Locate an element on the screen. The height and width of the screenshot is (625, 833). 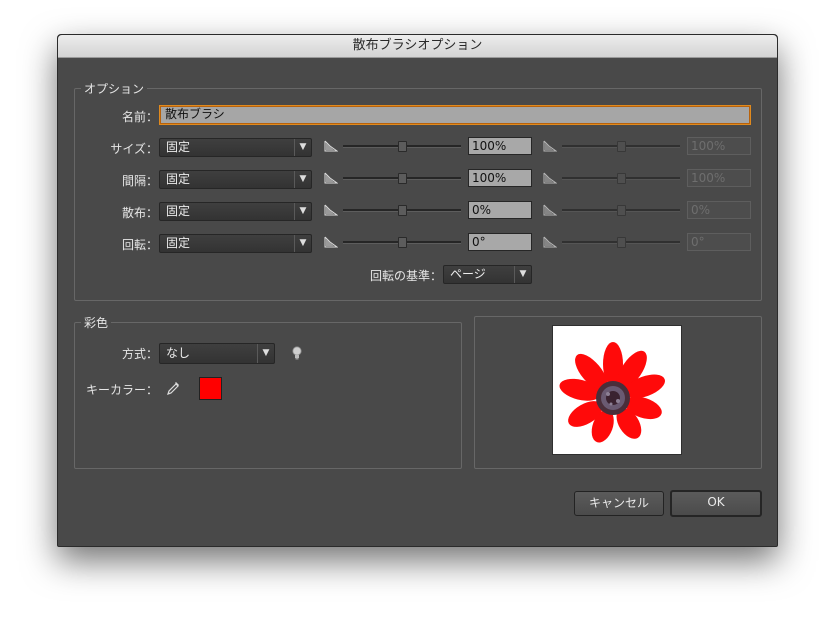
scatter-method-value: 固定 is located at coordinates (178, 211).